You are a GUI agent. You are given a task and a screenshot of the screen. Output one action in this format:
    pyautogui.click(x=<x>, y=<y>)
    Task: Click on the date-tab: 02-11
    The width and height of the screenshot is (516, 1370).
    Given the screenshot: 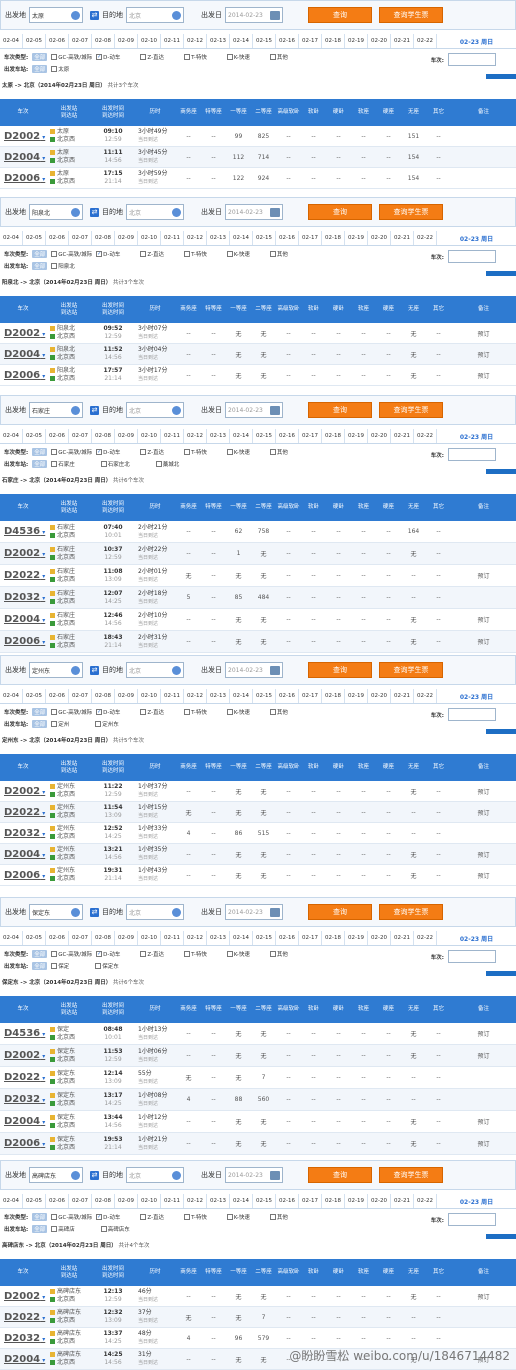 What is the action you would take?
    pyautogui.click(x=172, y=696)
    